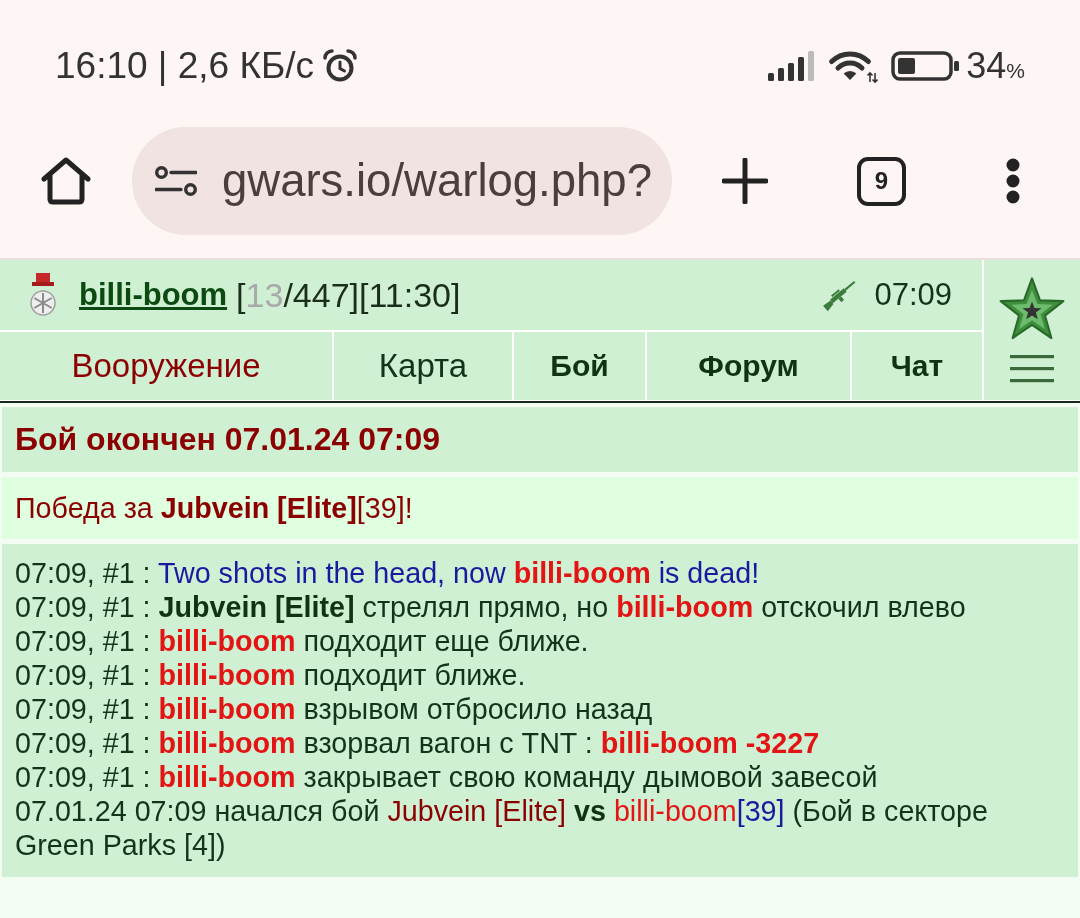  Describe the element at coordinates (423, 366) in the screenshot. I see `nav-tab: Карта` at that location.